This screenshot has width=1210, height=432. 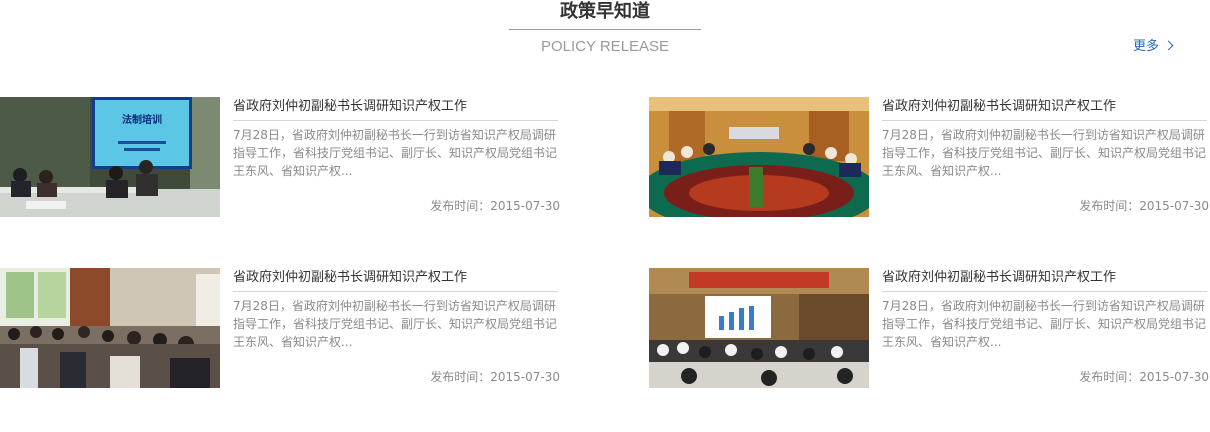 I want to click on section-subtitle: POLICY RELEASE, so click(x=605, y=46).